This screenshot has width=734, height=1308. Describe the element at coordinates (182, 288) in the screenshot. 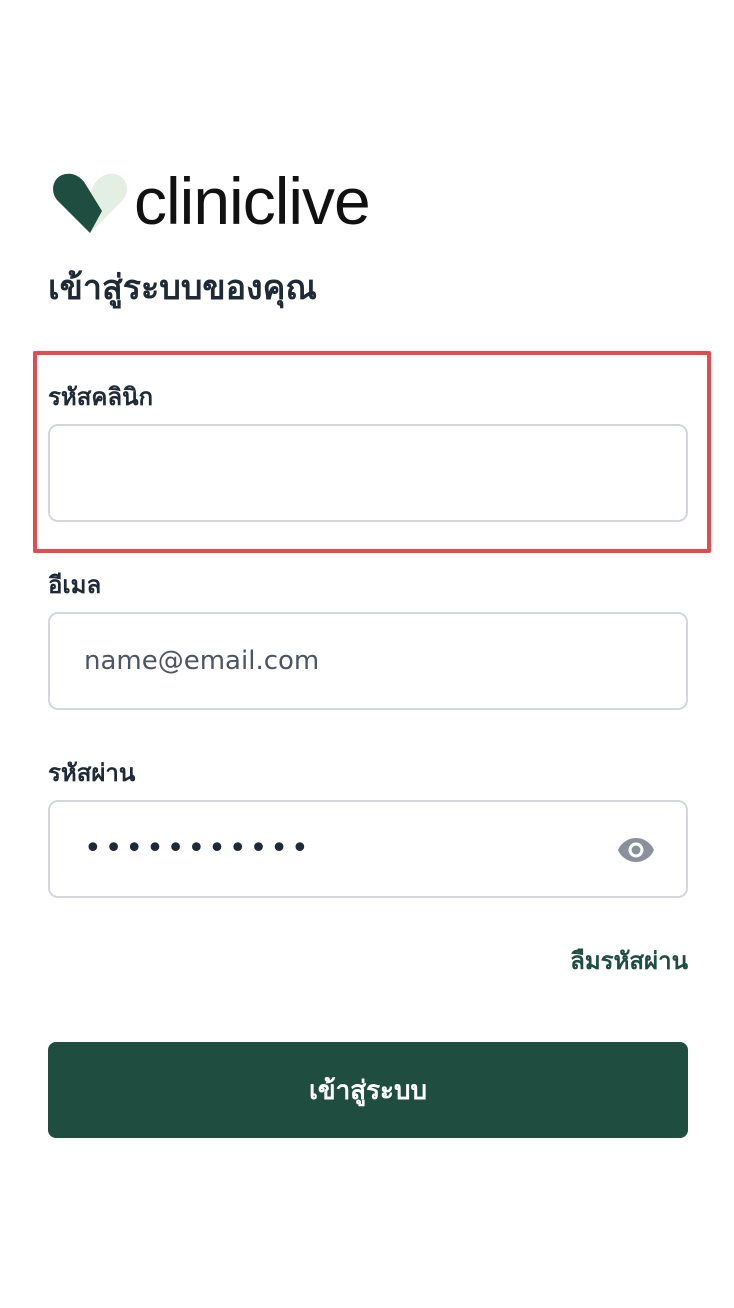

I see `page-title: เข้าสู่ระบบของคุณ` at that location.